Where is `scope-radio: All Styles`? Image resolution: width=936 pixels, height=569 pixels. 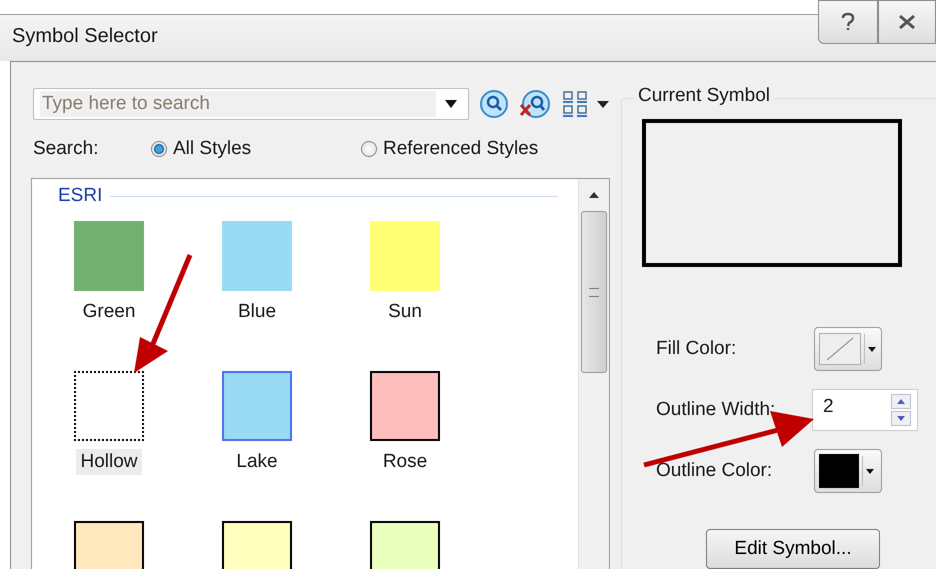 scope-radio: All Styles is located at coordinates (256, 149).